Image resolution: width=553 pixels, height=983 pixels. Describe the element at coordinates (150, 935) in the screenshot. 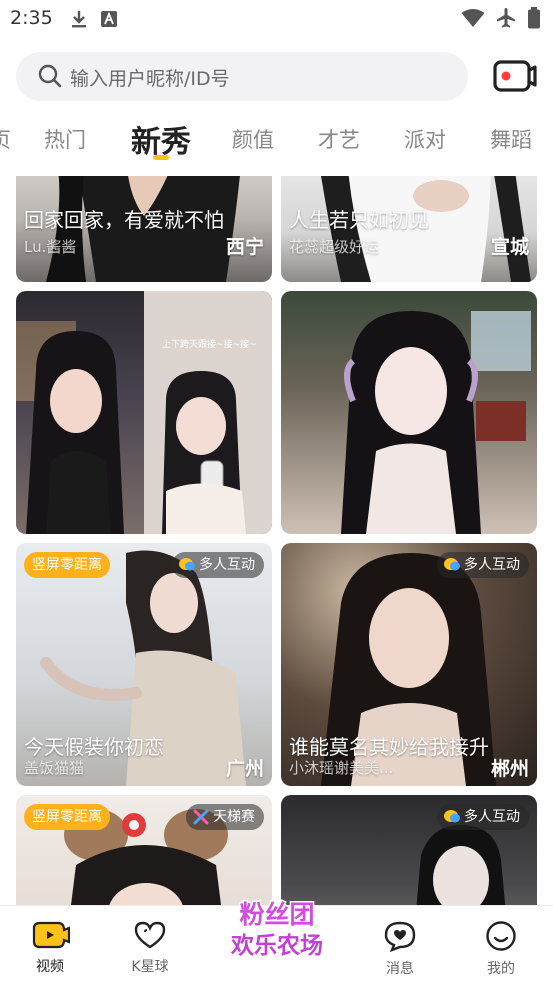

I see `heart-icon` at that location.